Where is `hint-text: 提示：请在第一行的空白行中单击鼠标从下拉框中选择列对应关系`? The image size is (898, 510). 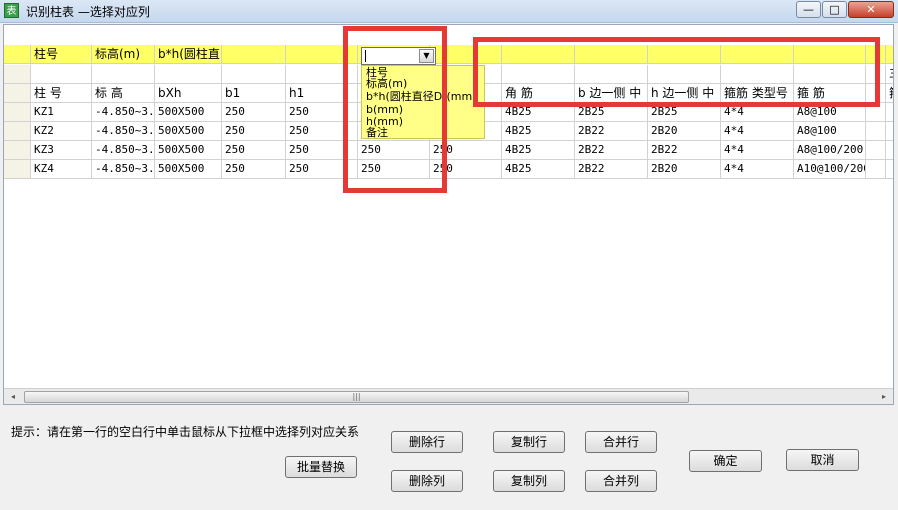
hint-text: 提示：请在第一行的空白行中单击鼠标从下拉框中选择列对应关系 is located at coordinates (185, 432).